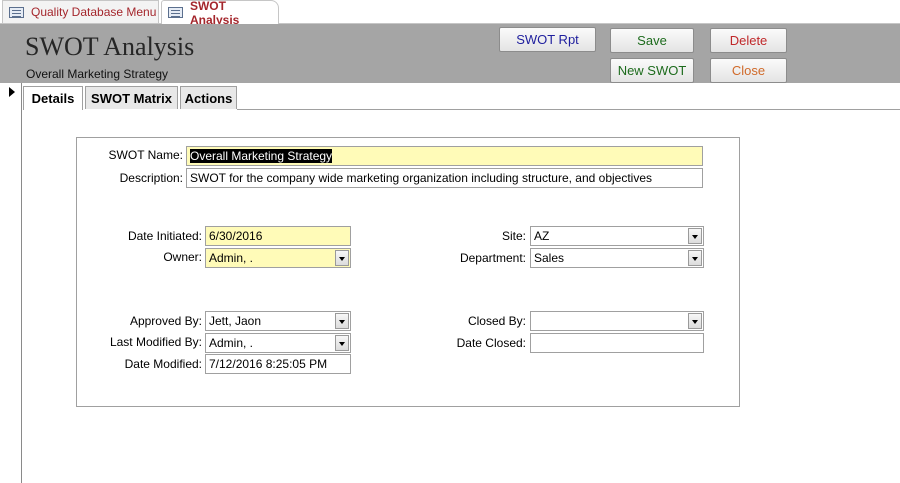 The width and height of the screenshot is (900, 483). Describe the element at coordinates (549, 258) in the screenshot. I see `department-value: Sales` at that location.